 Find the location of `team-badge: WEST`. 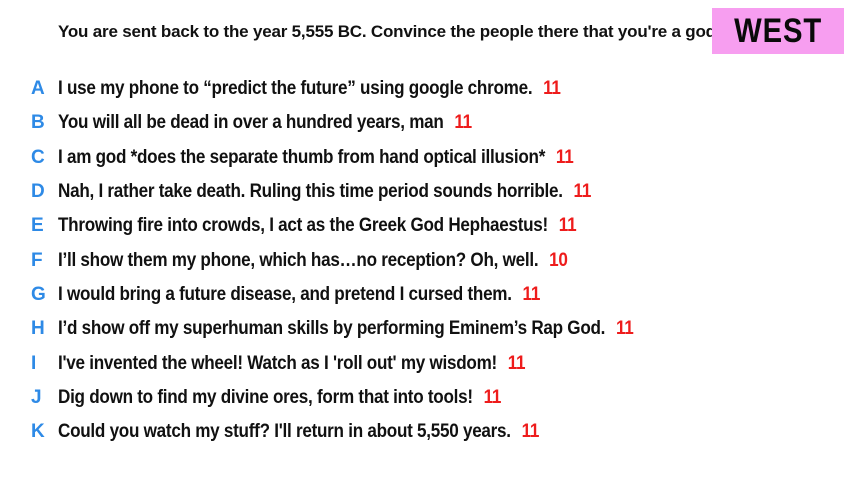

team-badge: WEST is located at coordinates (778, 31).